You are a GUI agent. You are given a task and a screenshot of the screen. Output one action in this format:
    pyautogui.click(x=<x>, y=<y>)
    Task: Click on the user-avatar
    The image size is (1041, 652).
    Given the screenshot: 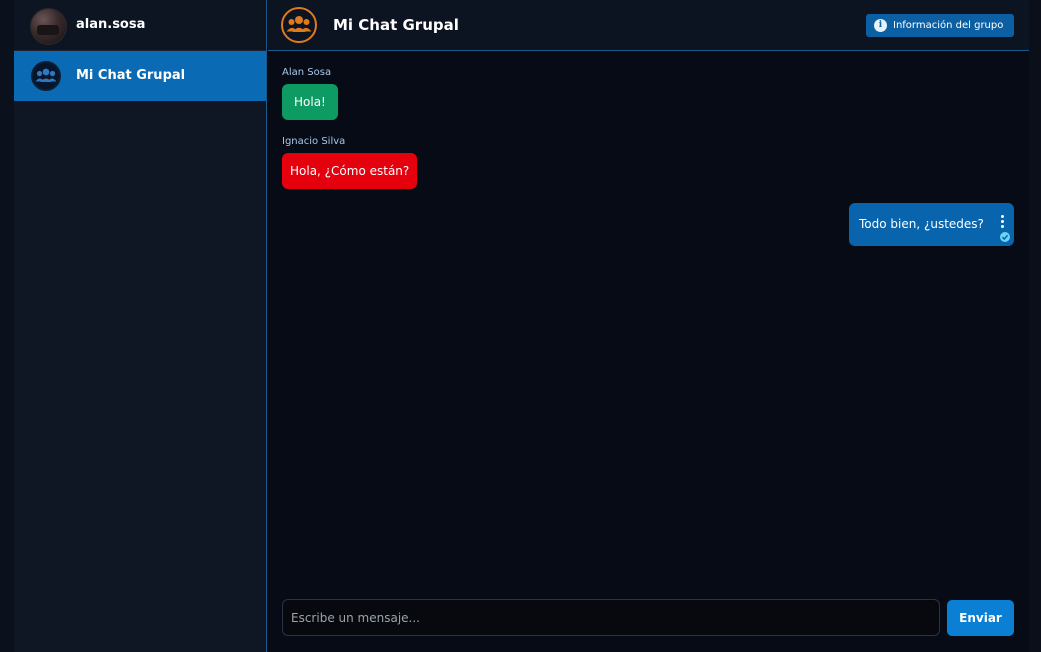 What is the action you would take?
    pyautogui.click(x=48, y=26)
    